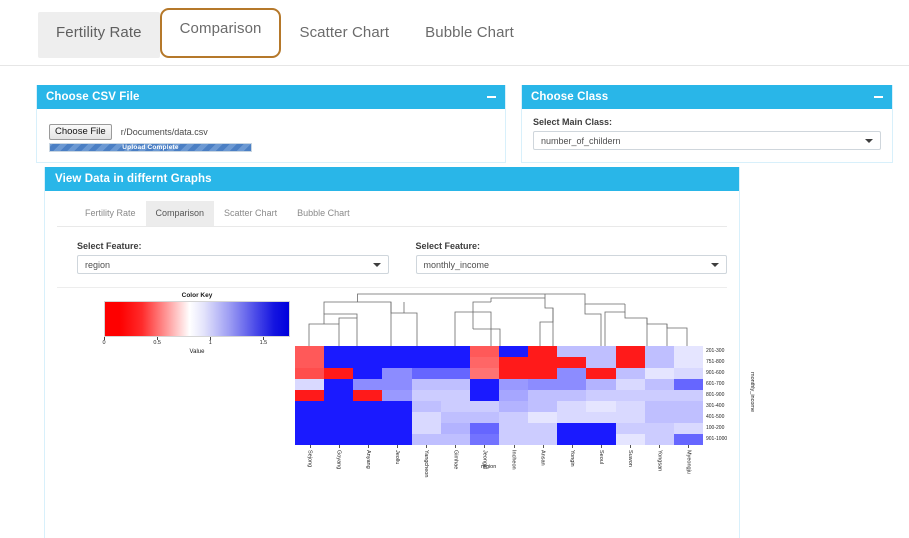  Describe the element at coordinates (197, 295) in the screenshot. I see `color-key-title: Color Key` at that location.